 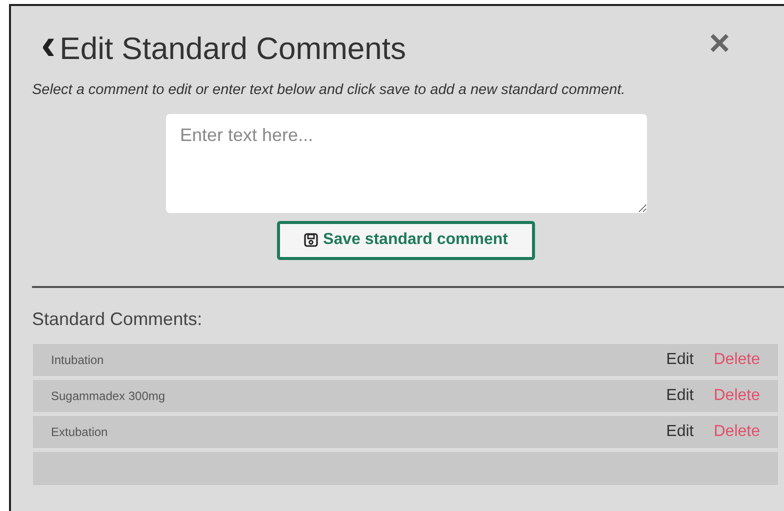 What do you see at coordinates (79, 432) in the screenshot?
I see `comment-text: Extubation` at bounding box center [79, 432].